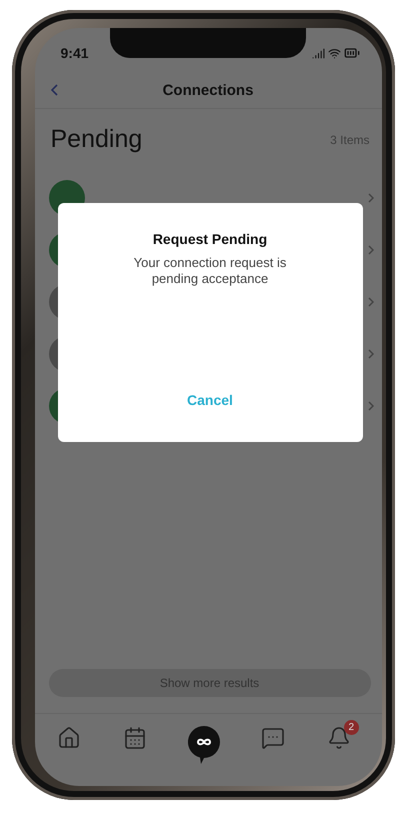 Image resolution: width=406 pixels, height=813 pixels. I want to click on wifi-icon, so click(334, 53).